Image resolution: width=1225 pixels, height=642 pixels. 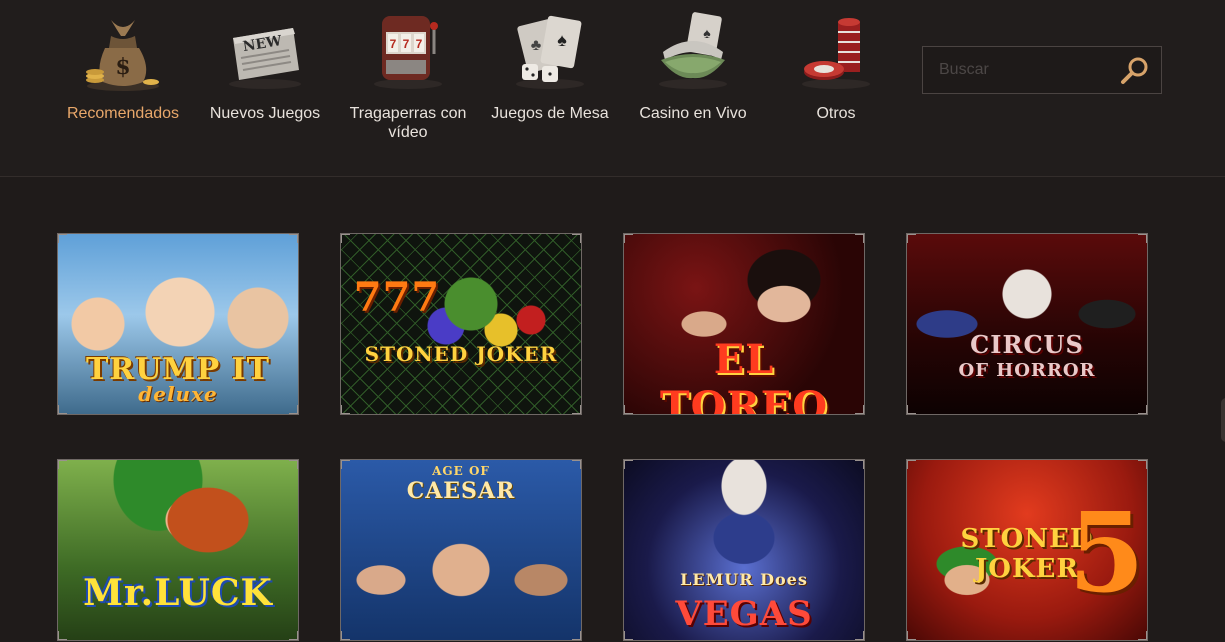 I want to click on category-label: Juegos de Mesa, so click(x=550, y=113).